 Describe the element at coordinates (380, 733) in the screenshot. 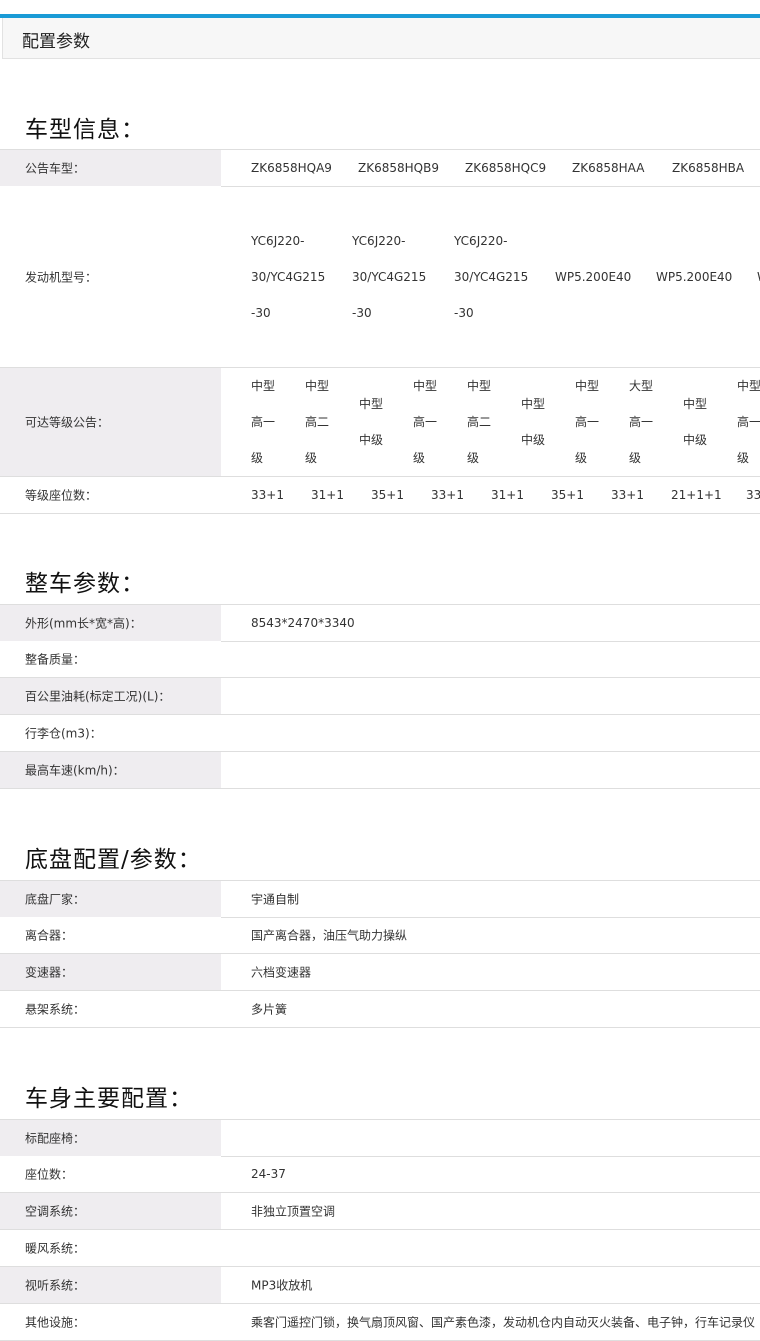

I see `spec-row: 行李仓(m3)：` at that location.